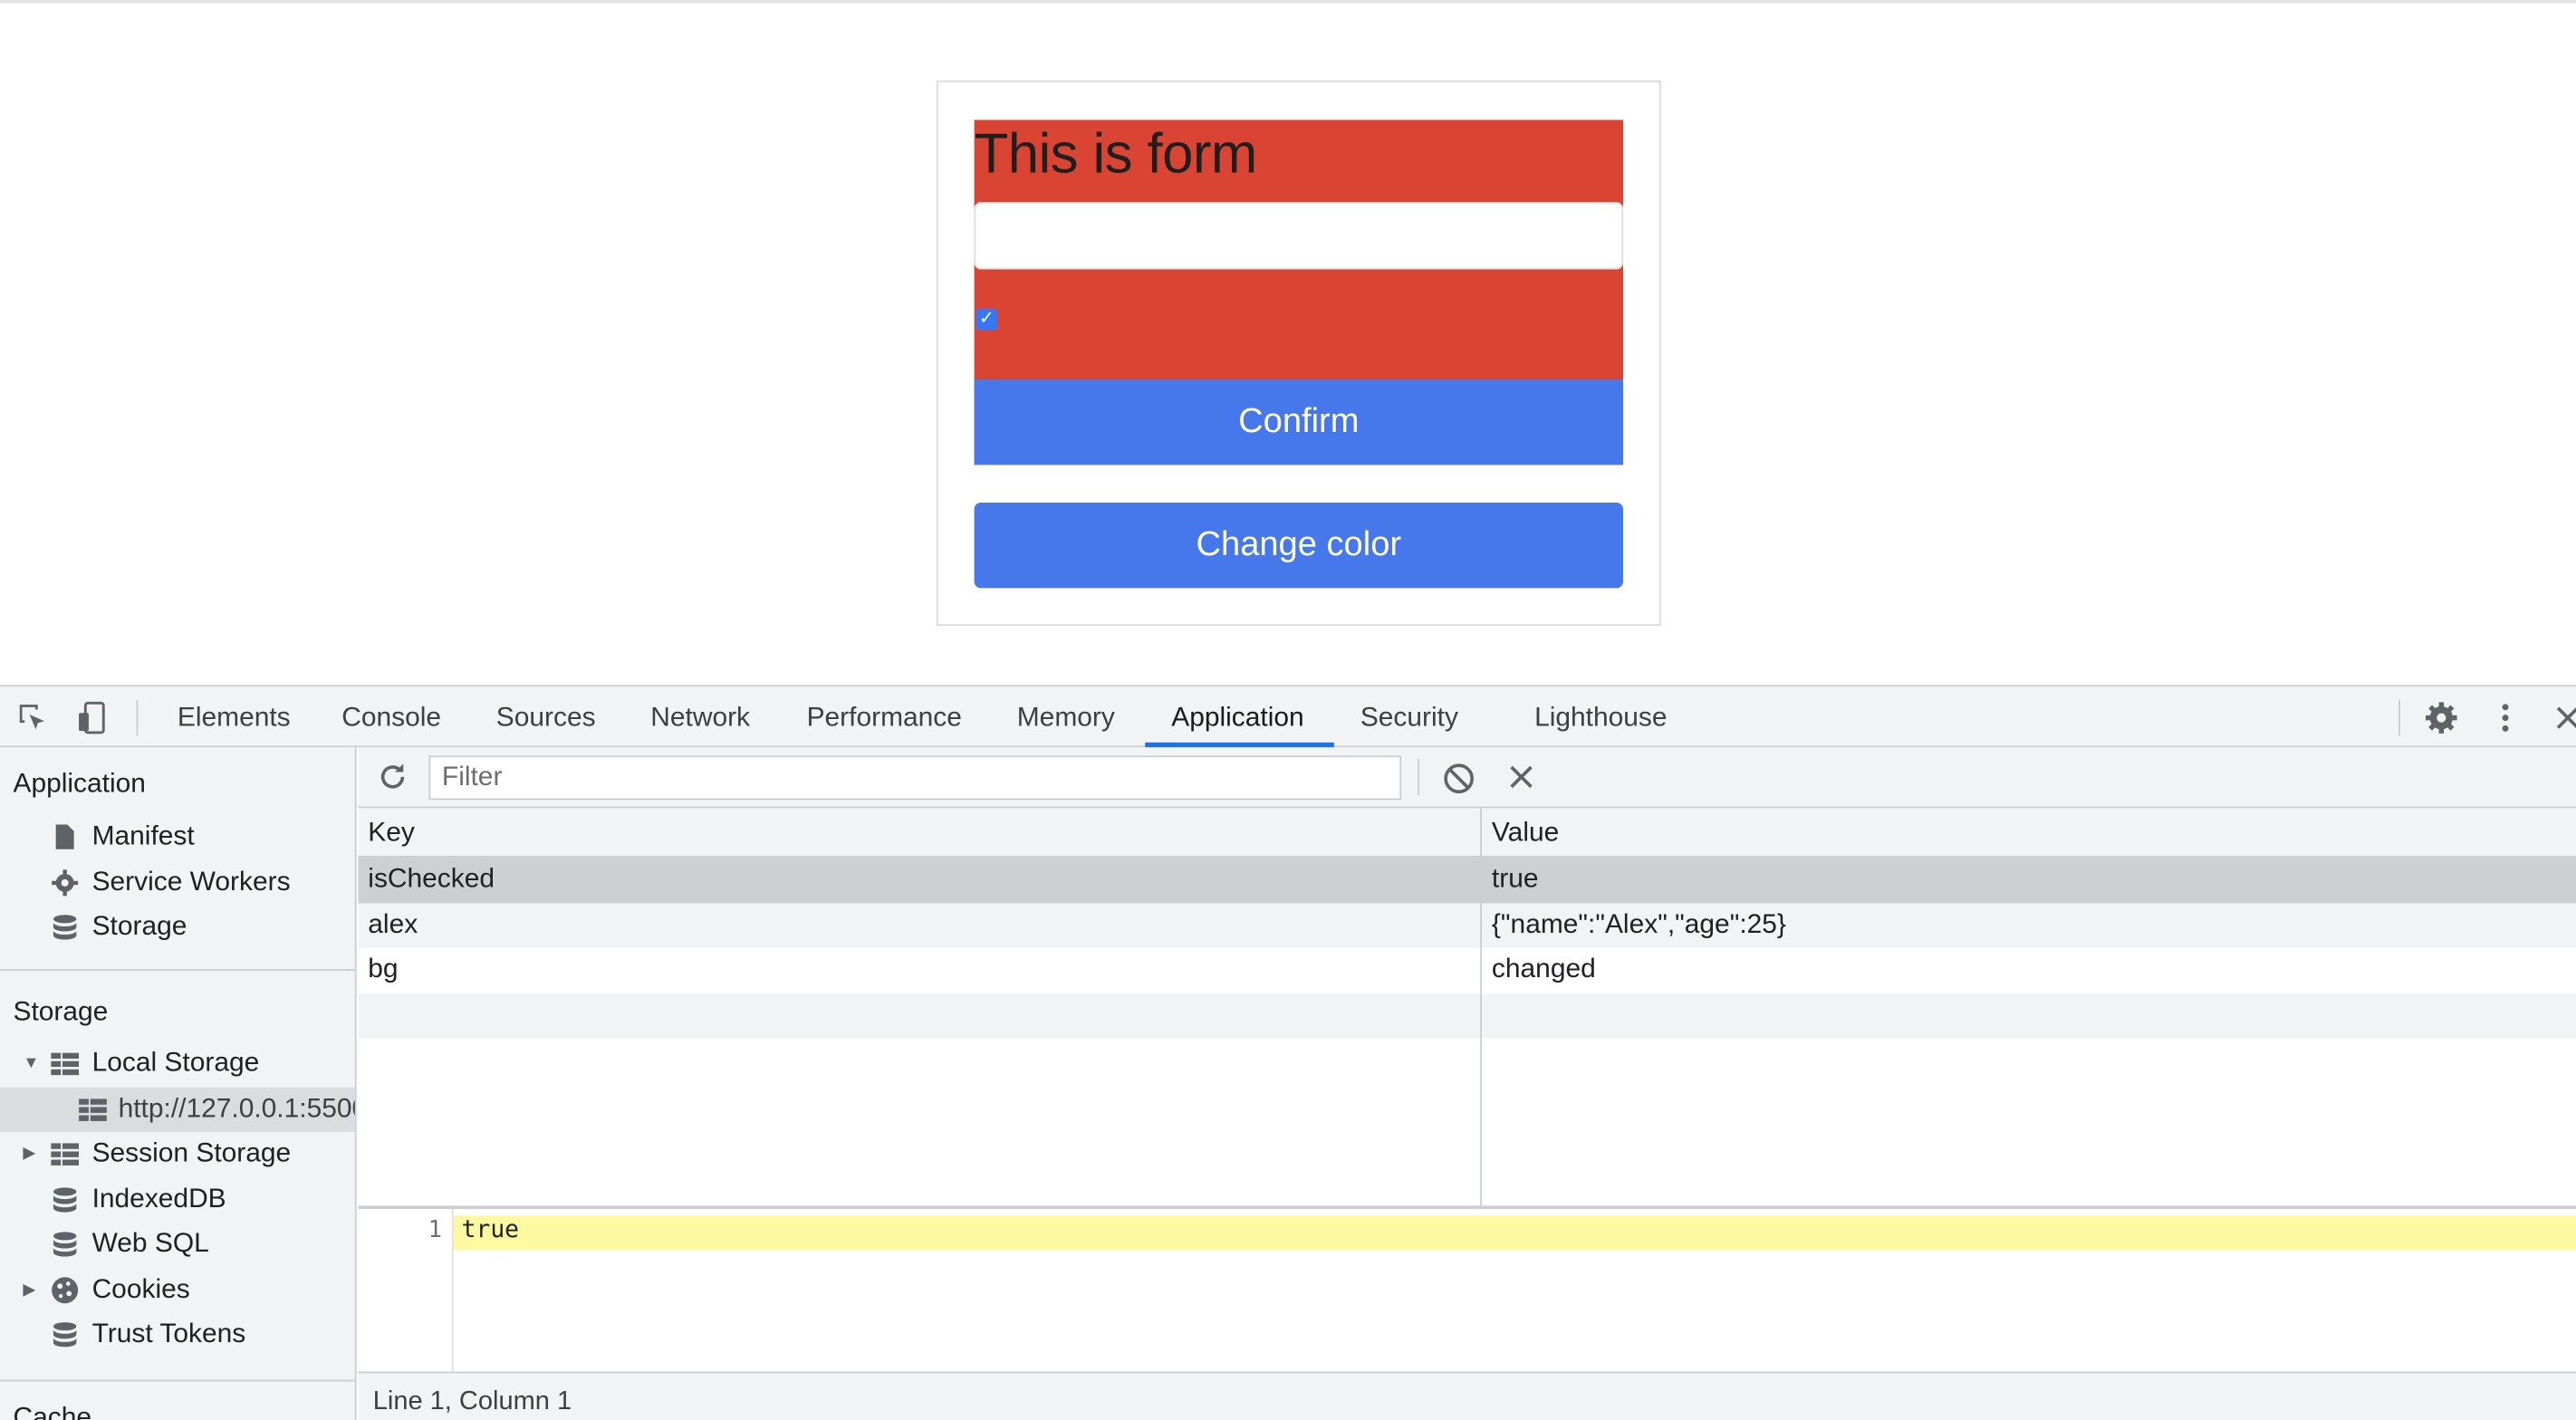  What do you see at coordinates (700, 717) in the screenshot?
I see `tab-network: Network` at bounding box center [700, 717].